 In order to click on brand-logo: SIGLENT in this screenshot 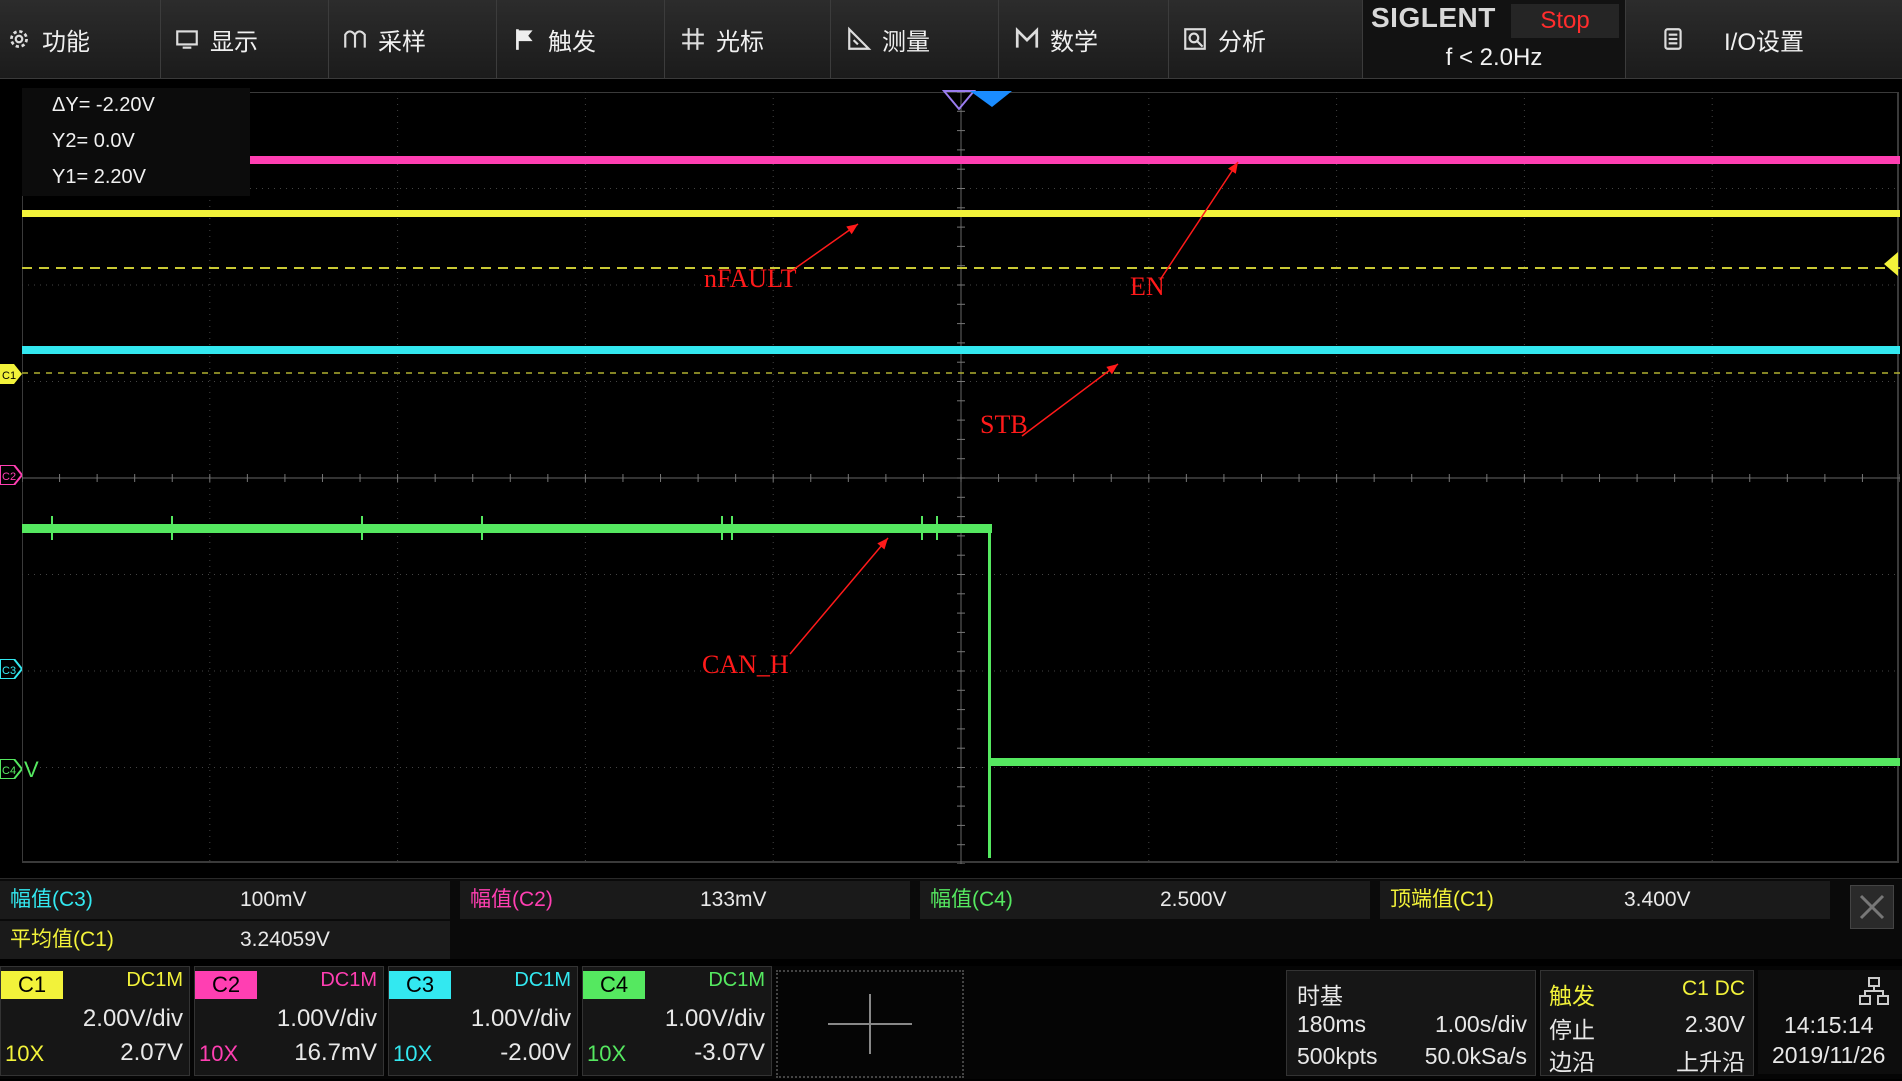, I will do `click(1433, 17)`.